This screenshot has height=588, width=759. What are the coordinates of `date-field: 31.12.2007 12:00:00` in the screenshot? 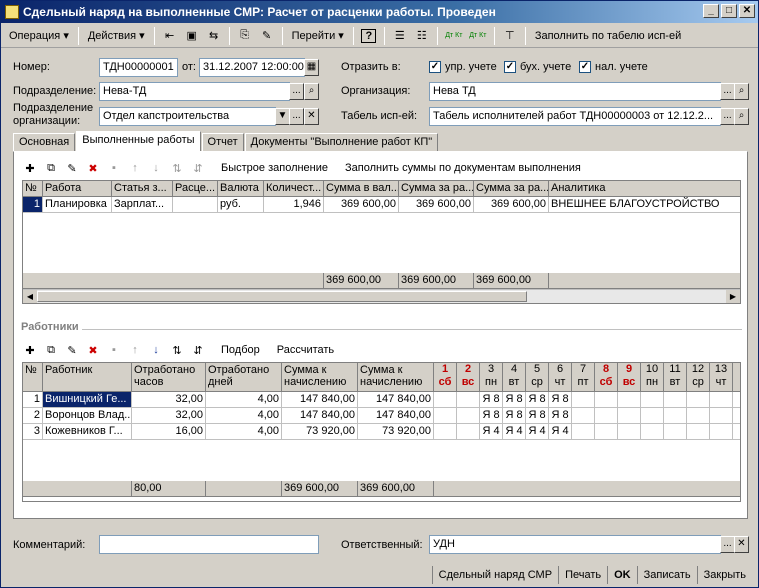 It's located at (252, 67).